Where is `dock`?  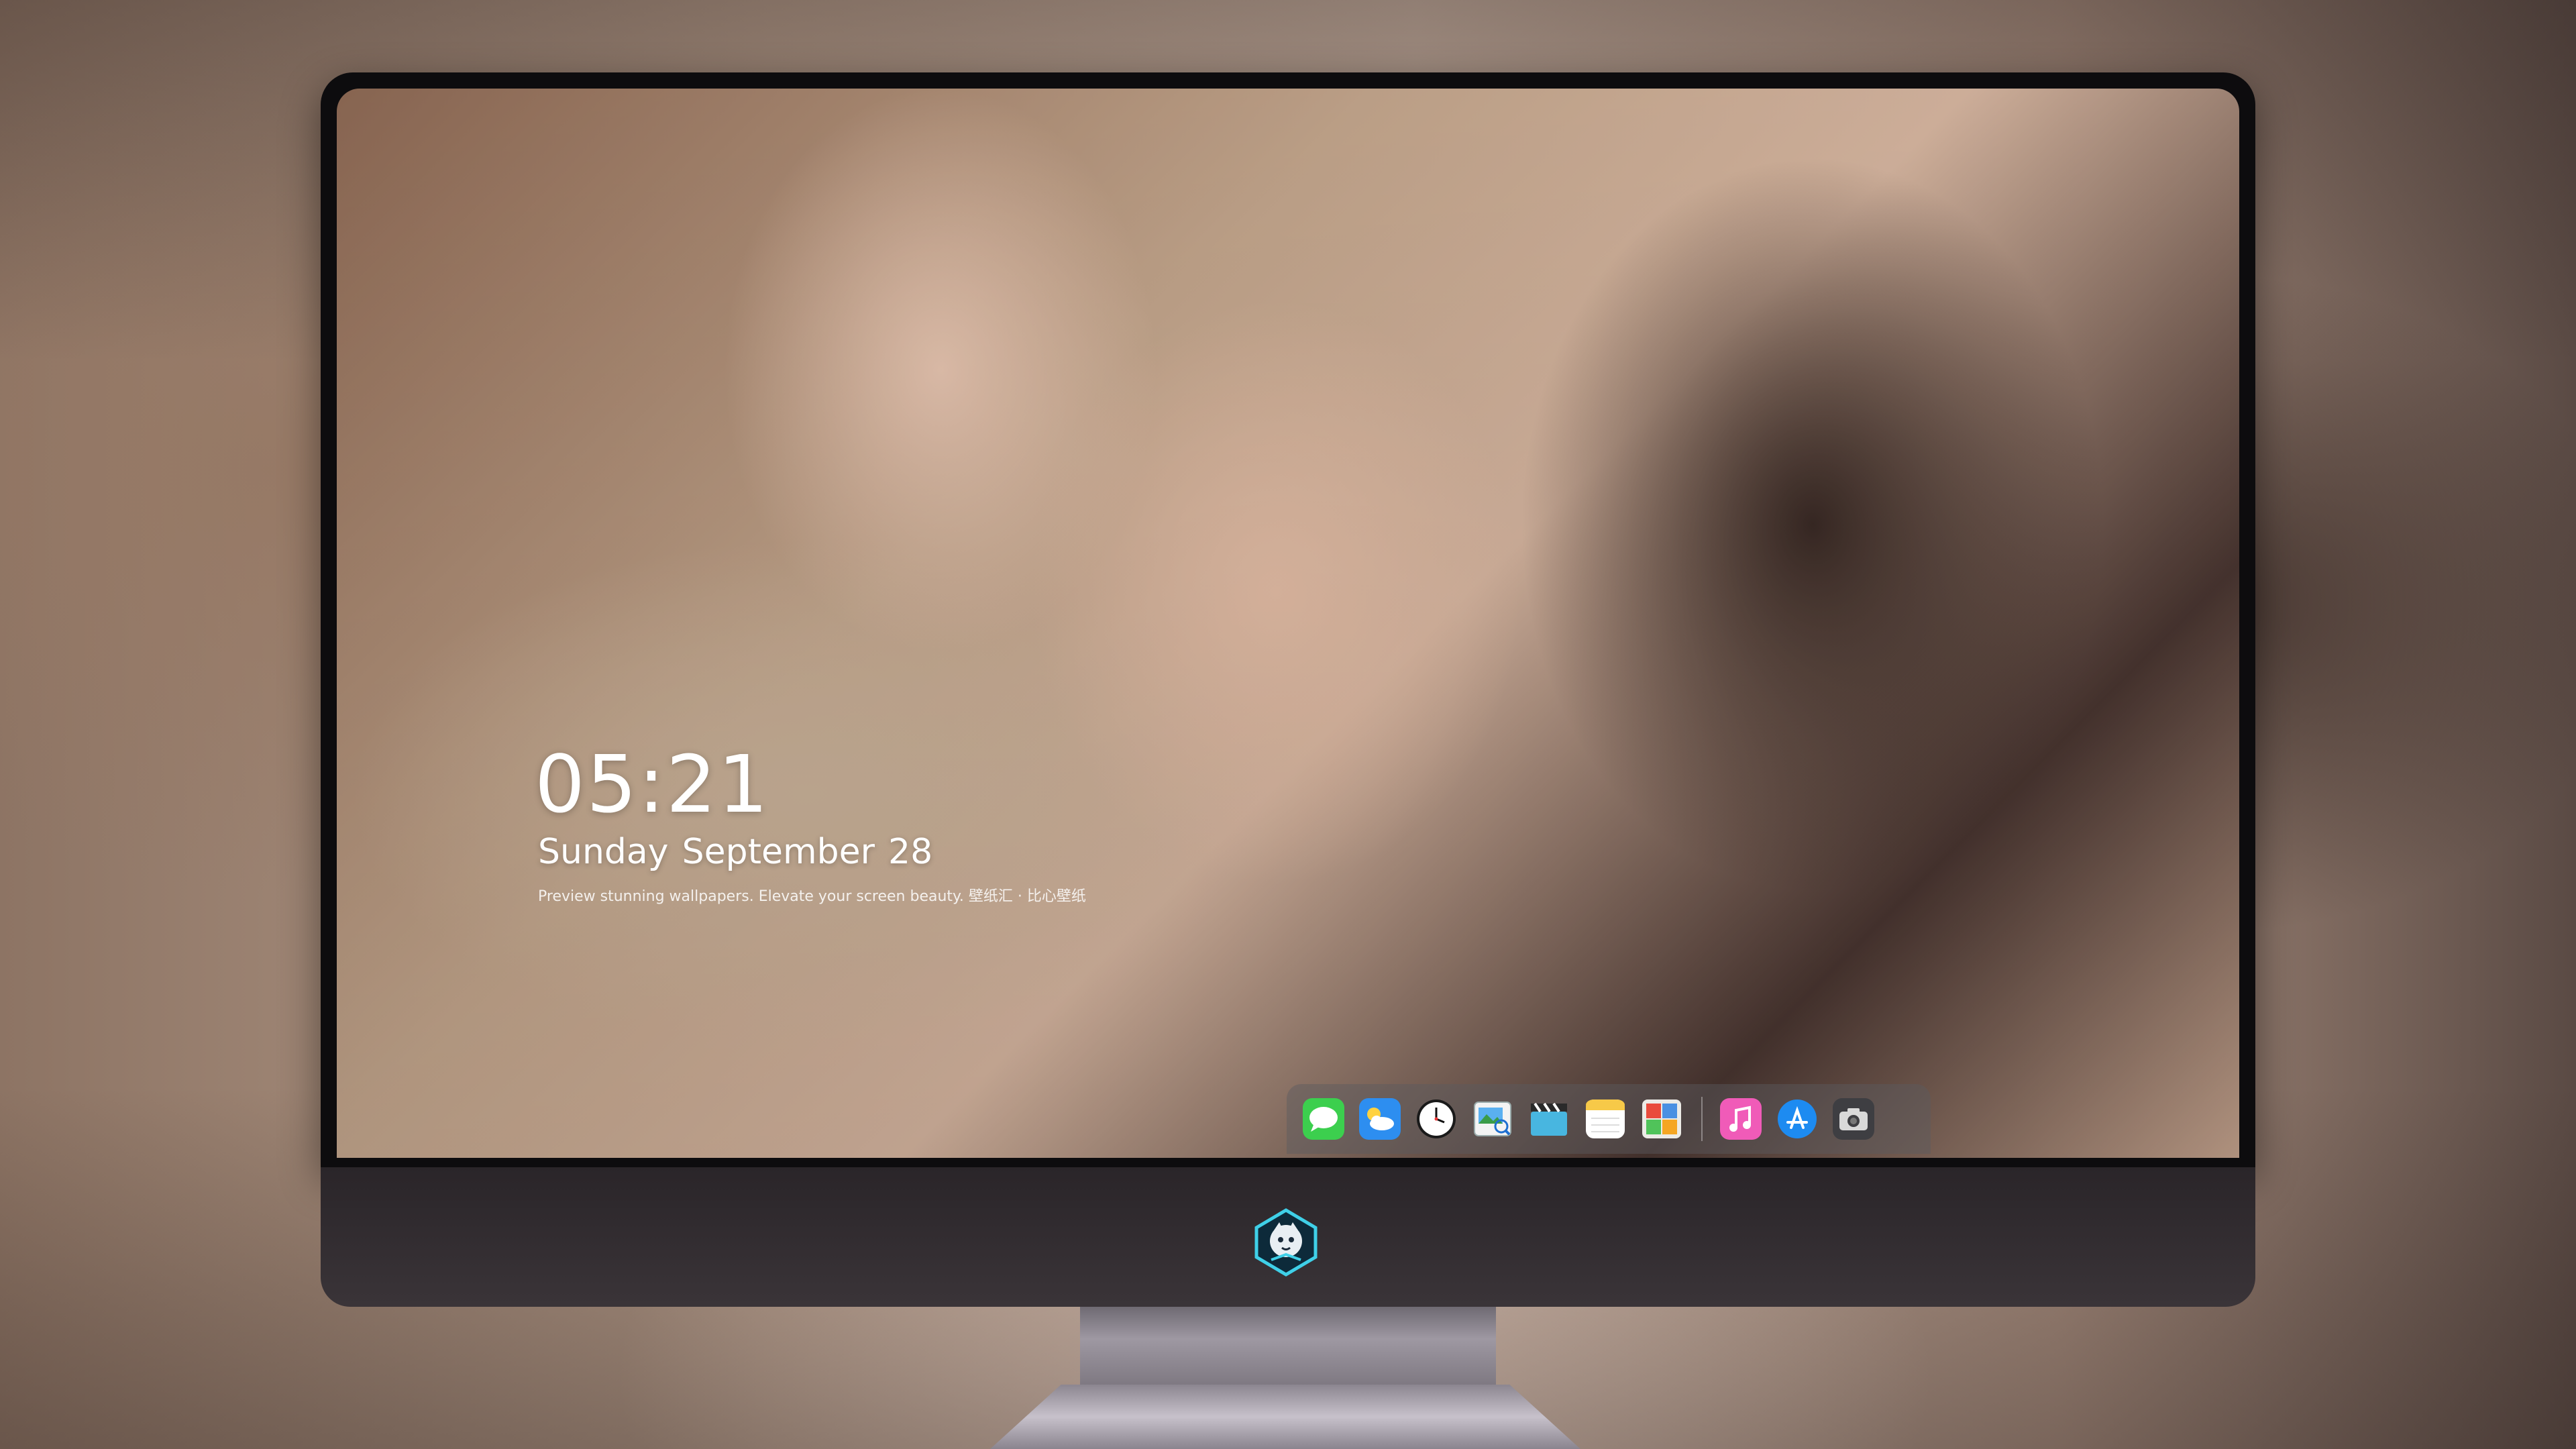 dock is located at coordinates (1609, 1119).